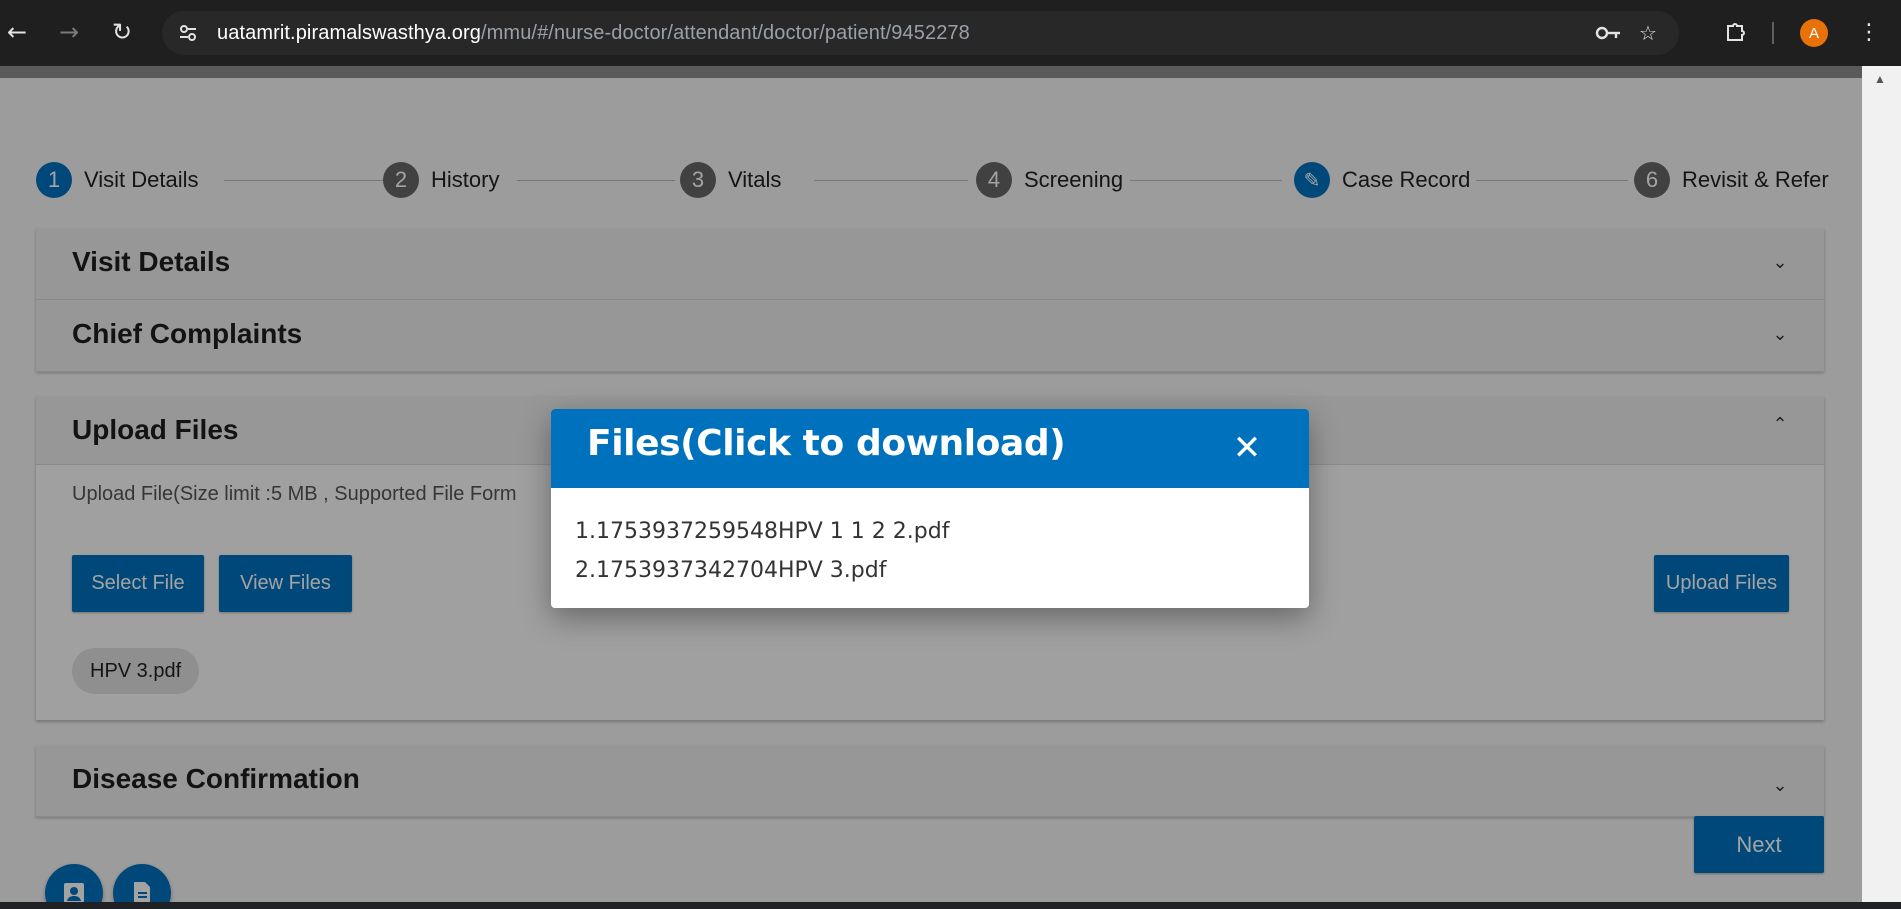  Describe the element at coordinates (17, 32) in the screenshot. I see `back-arrow-icon: ←` at that location.